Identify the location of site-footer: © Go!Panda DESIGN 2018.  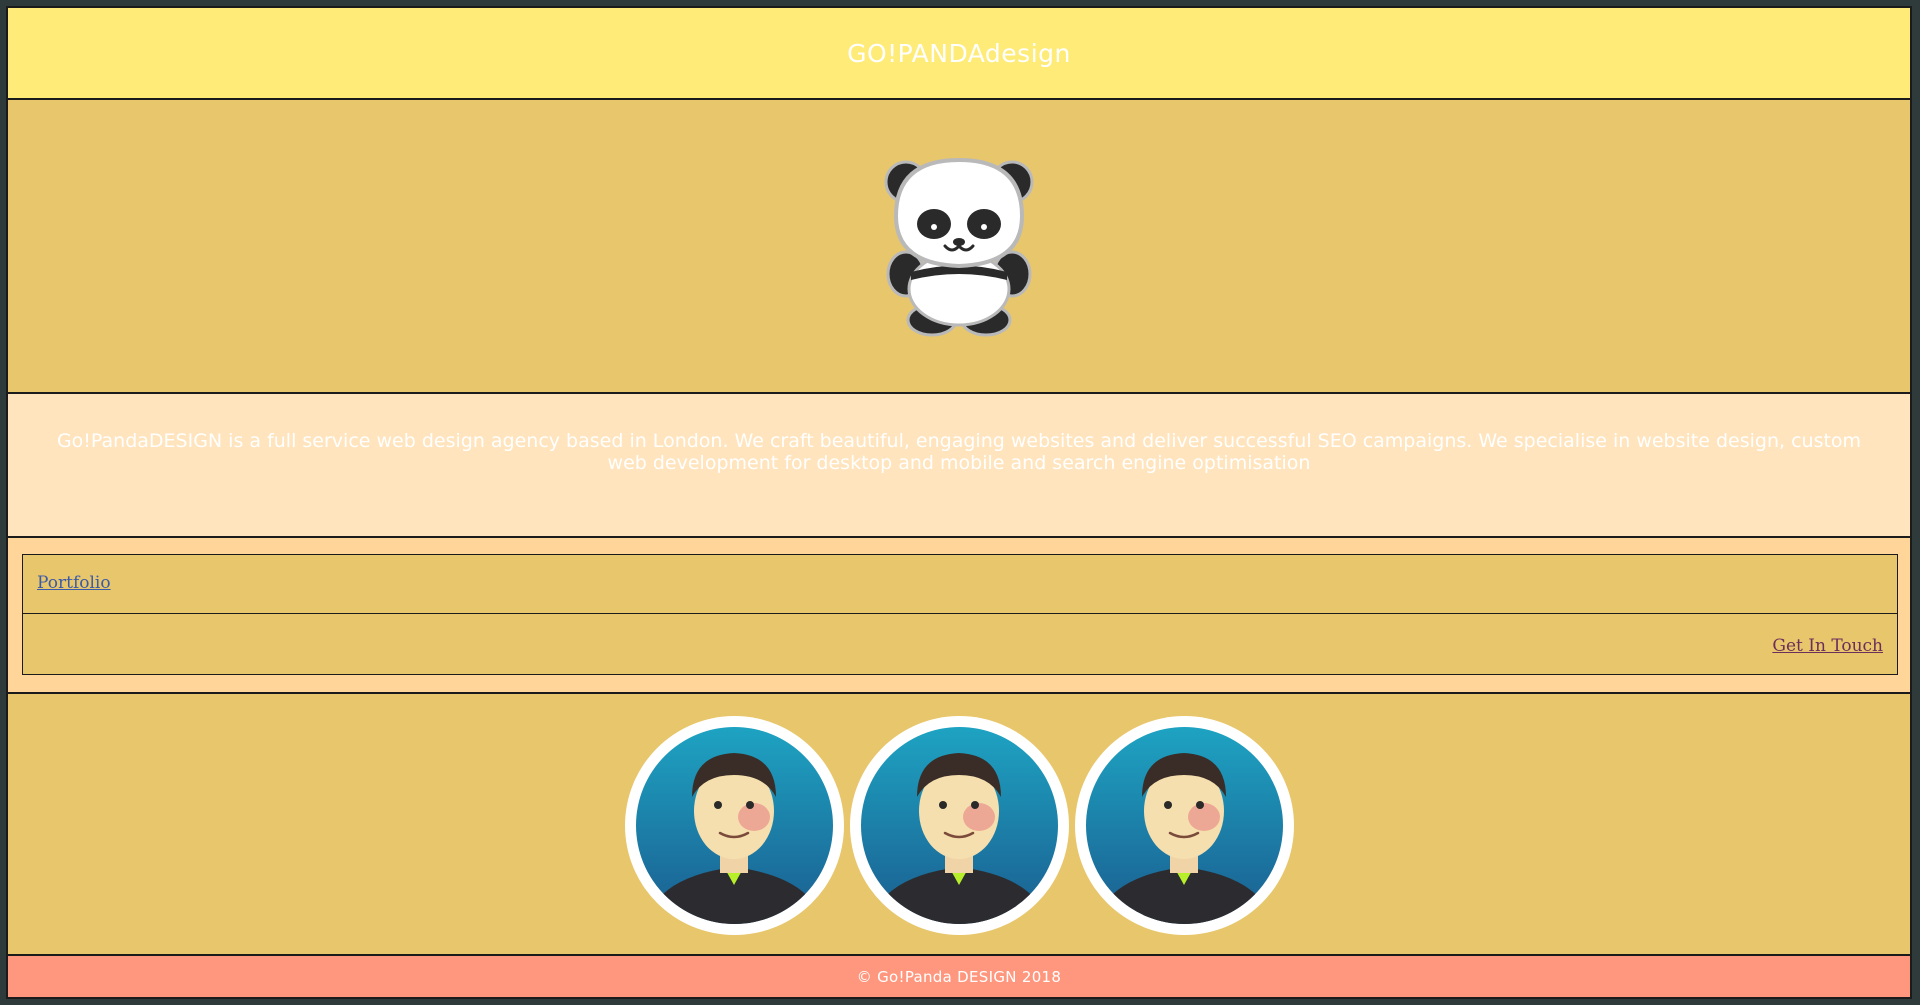
(959, 976).